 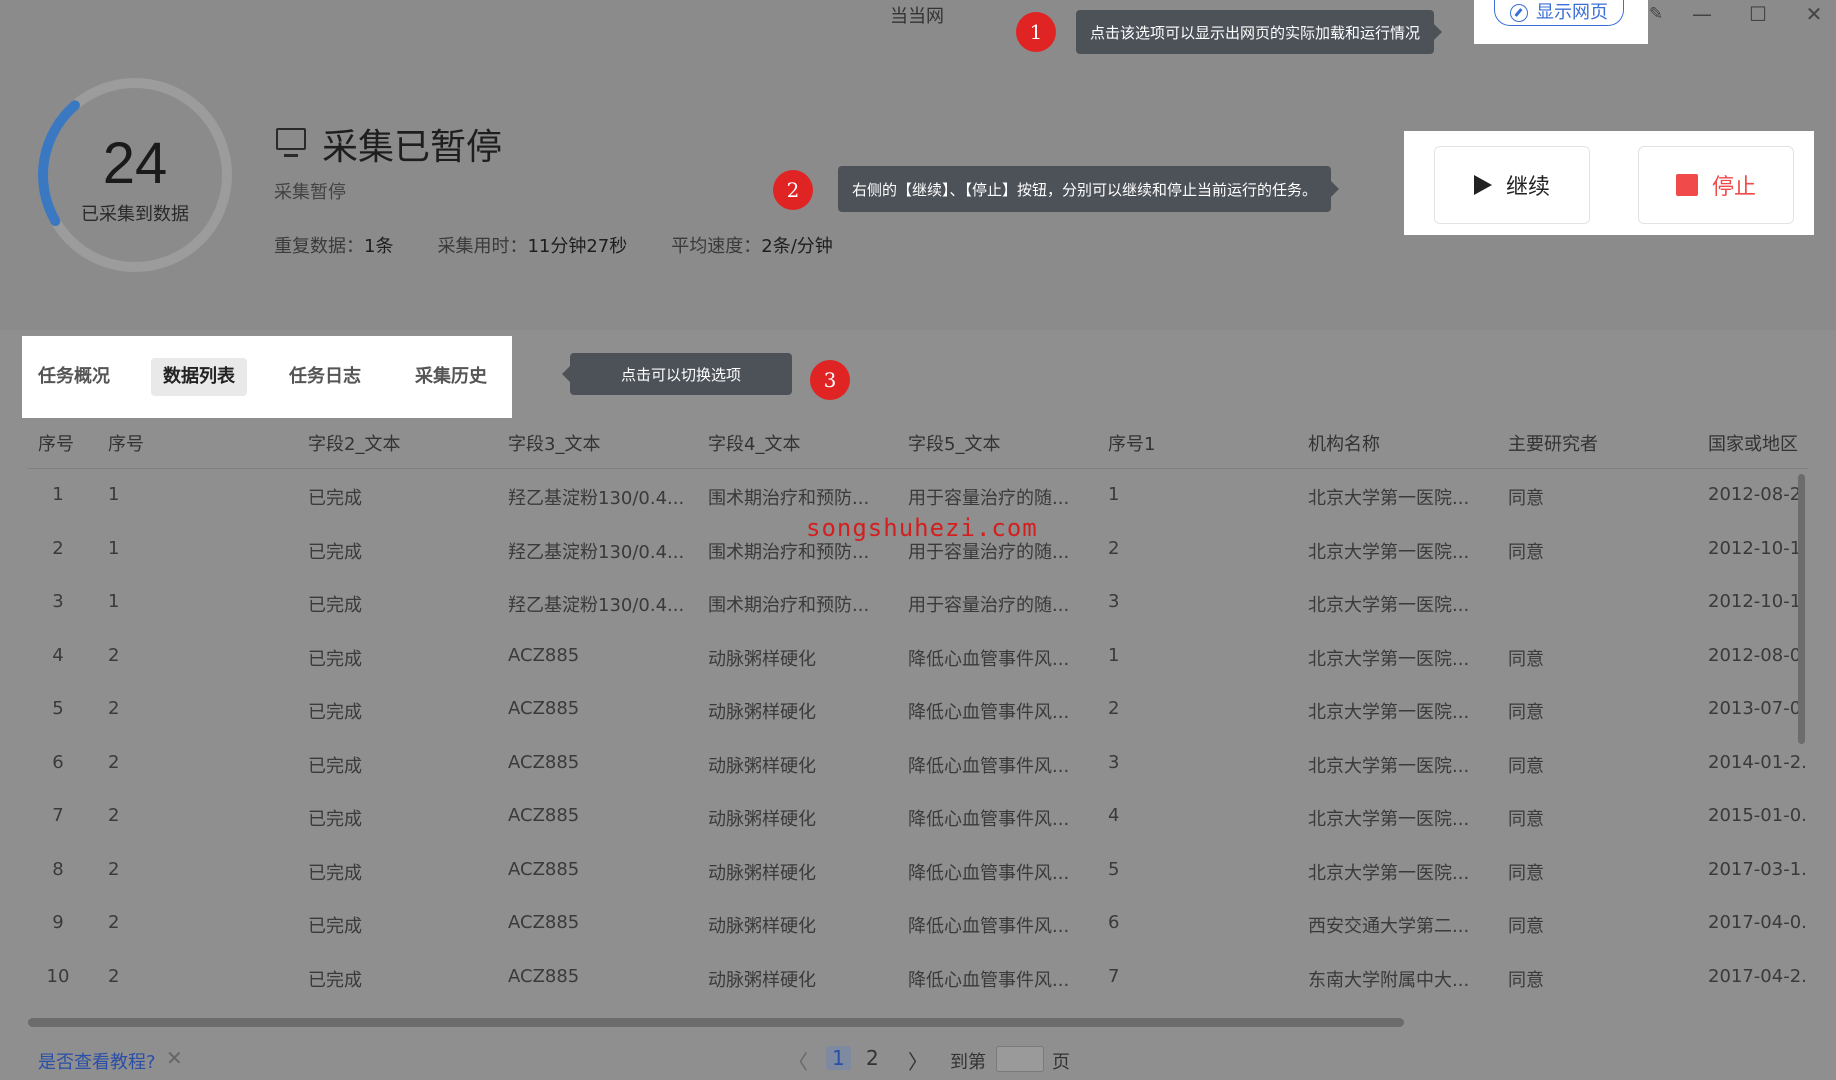 I want to click on column-header: 国家或地区, so click(x=1753, y=443).